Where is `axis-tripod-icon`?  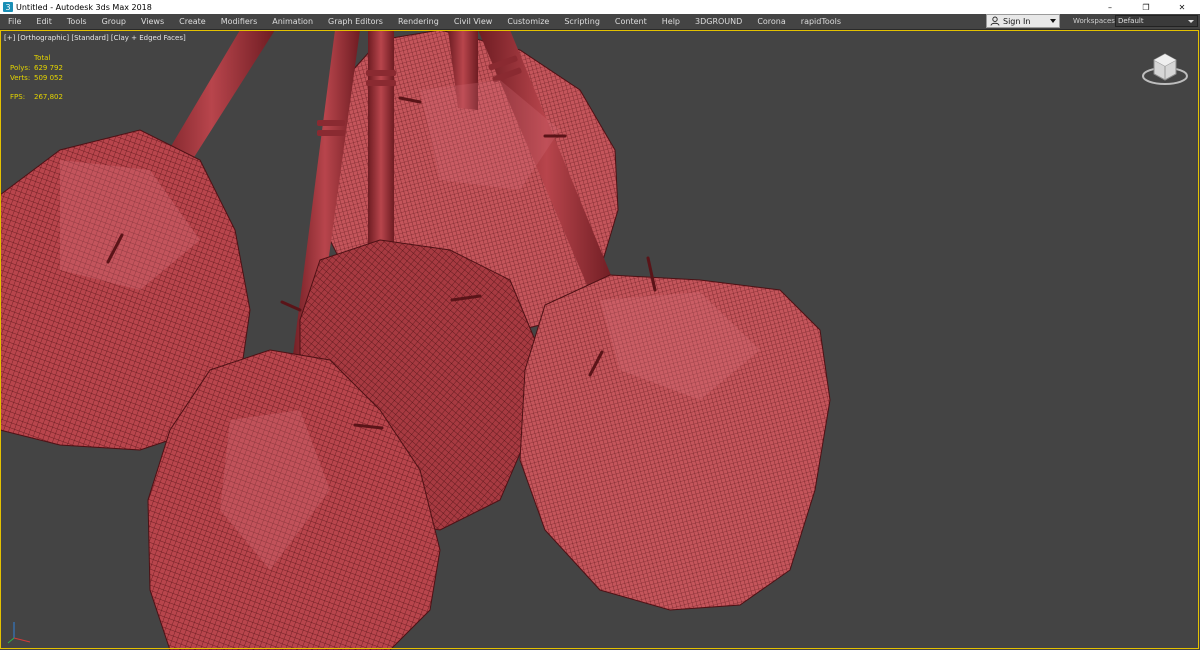
axis-tripod-icon is located at coordinates (19, 633).